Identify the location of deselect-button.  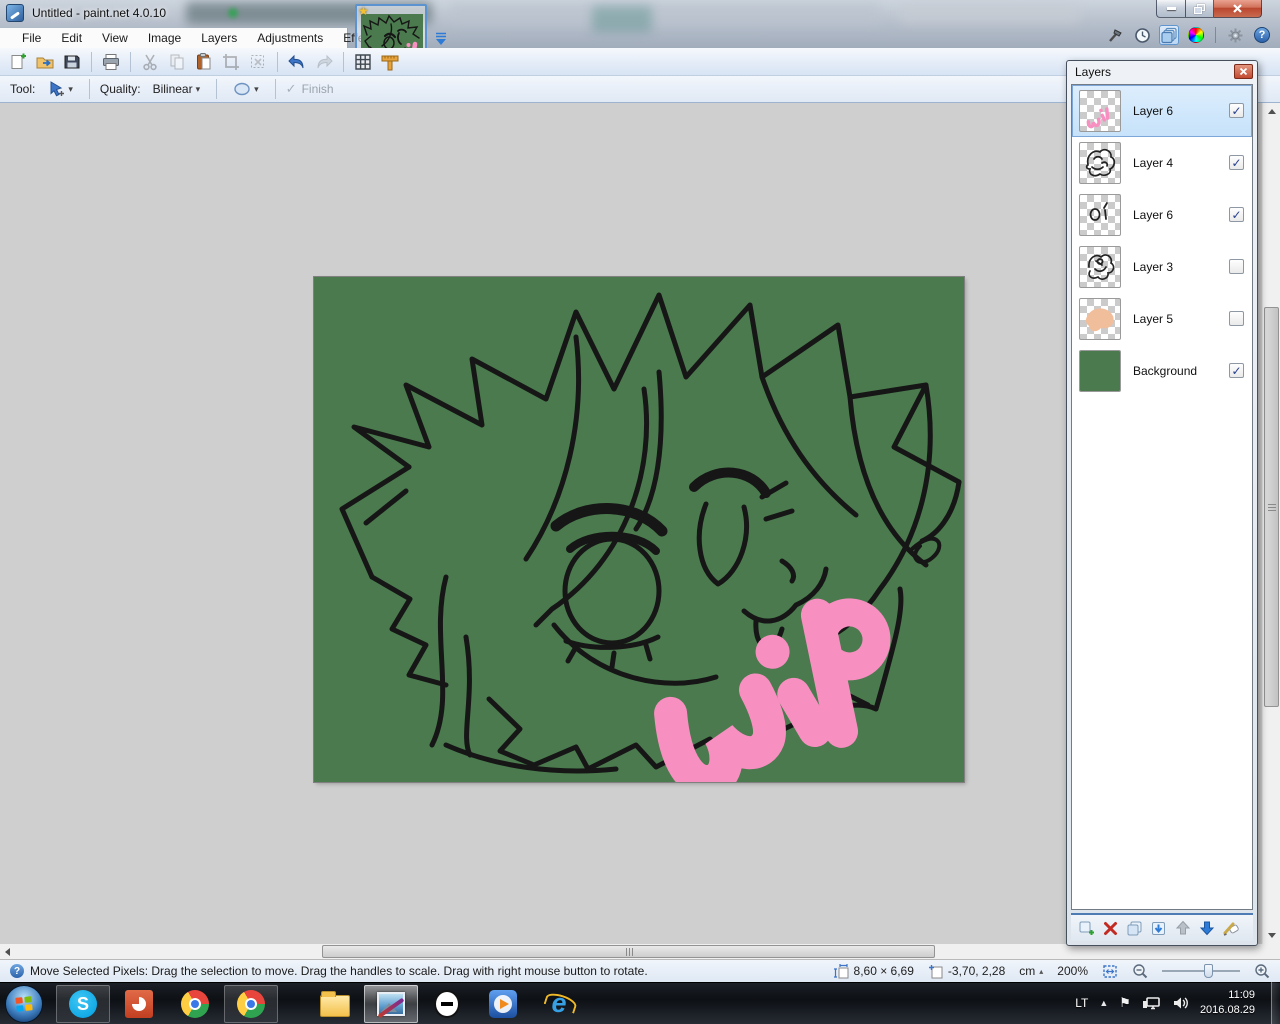
(258, 62).